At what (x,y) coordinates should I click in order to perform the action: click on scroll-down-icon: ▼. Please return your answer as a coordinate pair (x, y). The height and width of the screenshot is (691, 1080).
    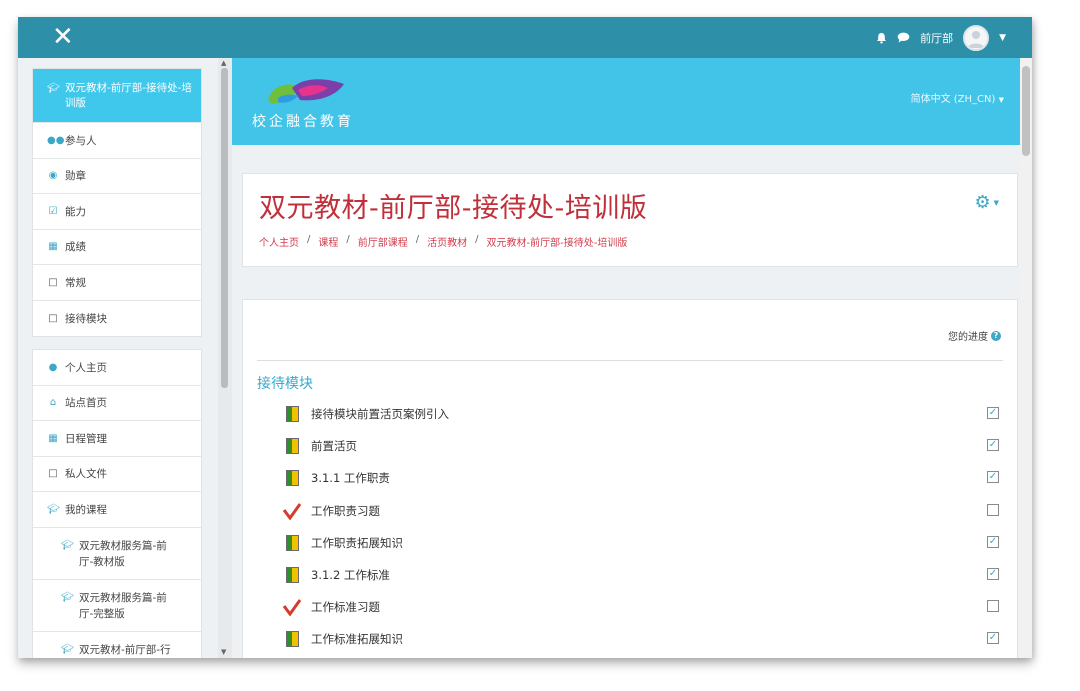
    Looking at the image, I should click on (223, 652).